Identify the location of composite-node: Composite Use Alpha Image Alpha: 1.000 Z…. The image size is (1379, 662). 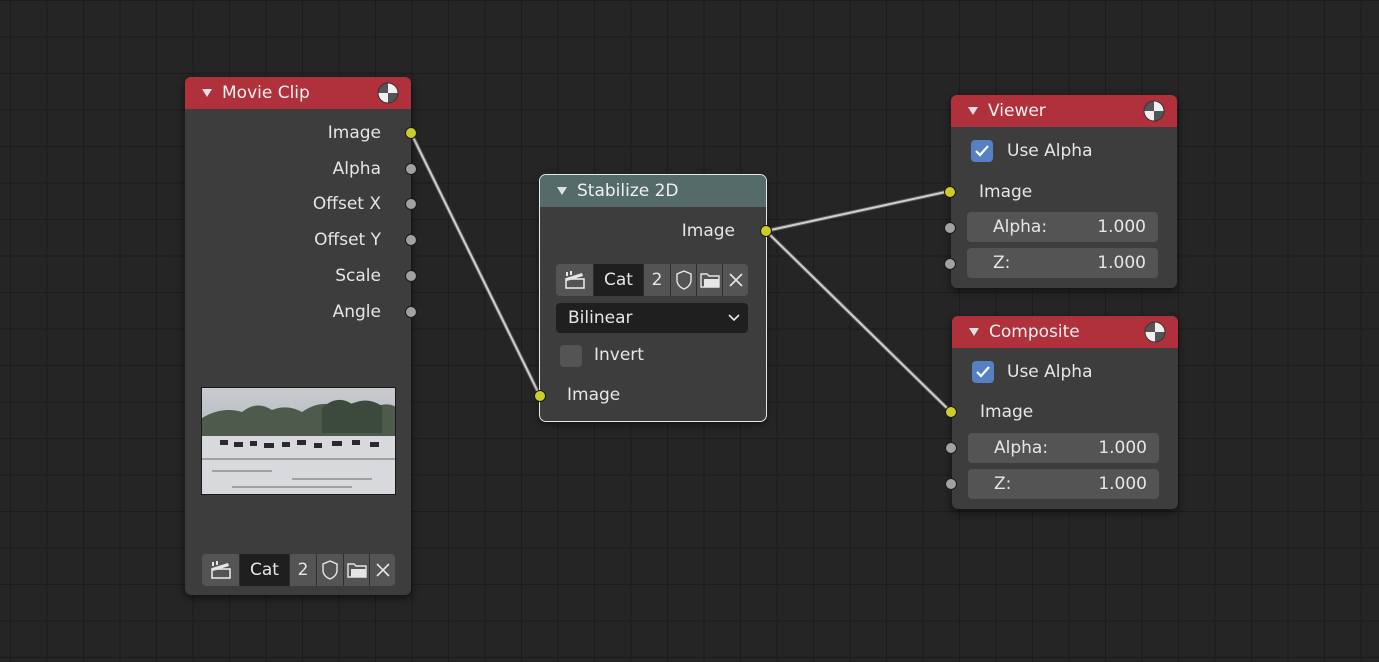
(1065, 412).